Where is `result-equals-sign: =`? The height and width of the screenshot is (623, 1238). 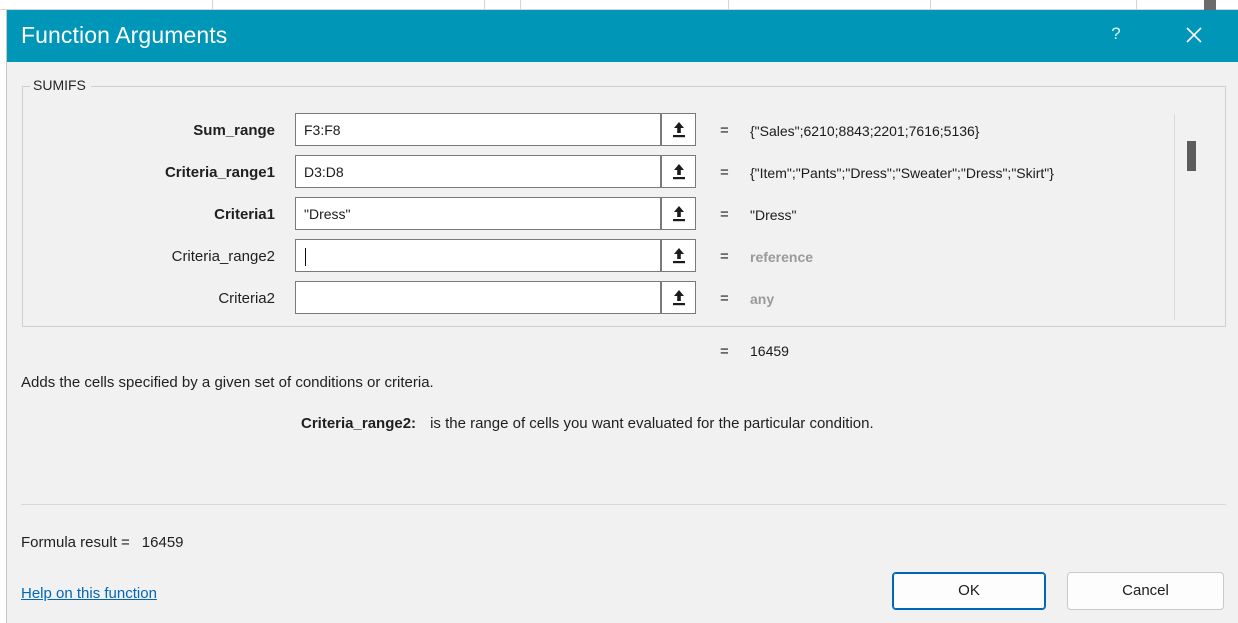 result-equals-sign: = is located at coordinates (724, 351).